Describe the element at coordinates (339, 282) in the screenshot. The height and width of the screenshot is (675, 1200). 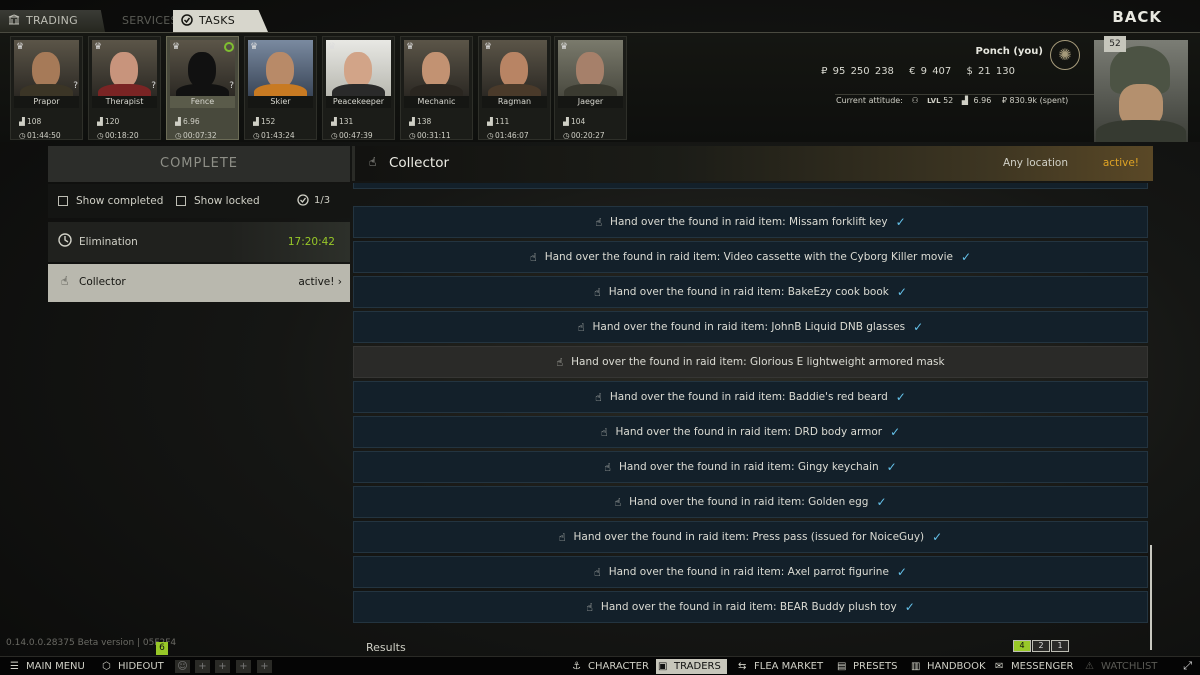
I see `chevron-right-icon: ›` at that location.